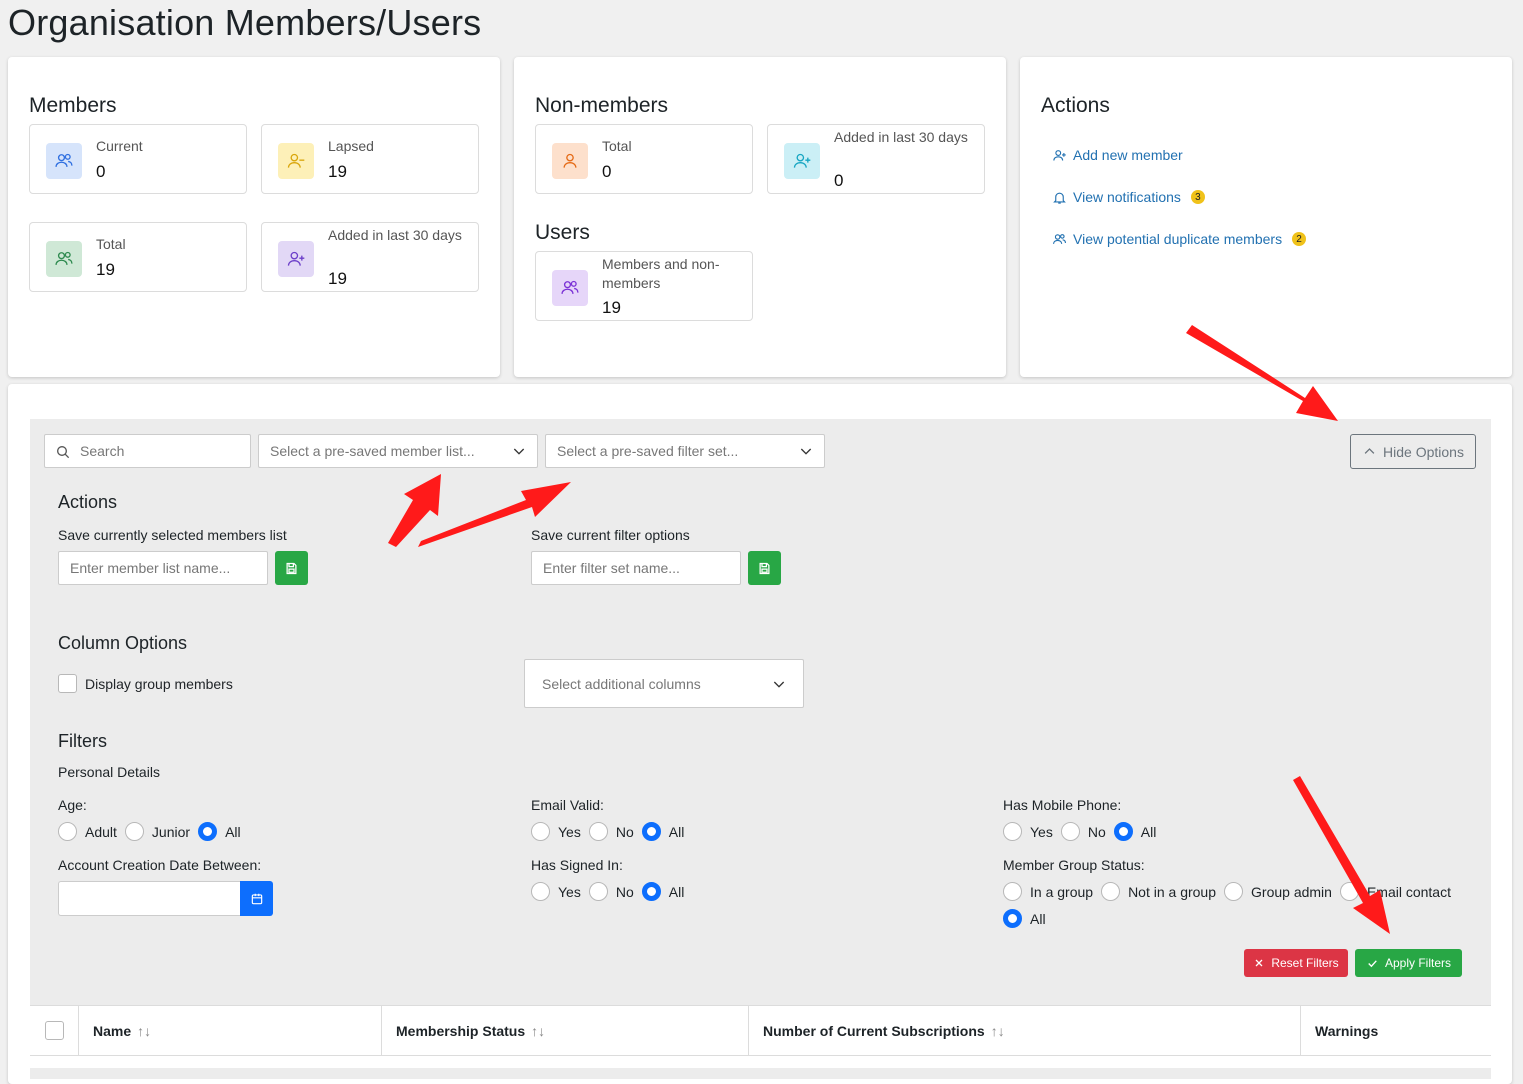 The width and height of the screenshot is (1523, 1084). I want to click on signed-in-filter-group: Yes No All, so click(611, 891).